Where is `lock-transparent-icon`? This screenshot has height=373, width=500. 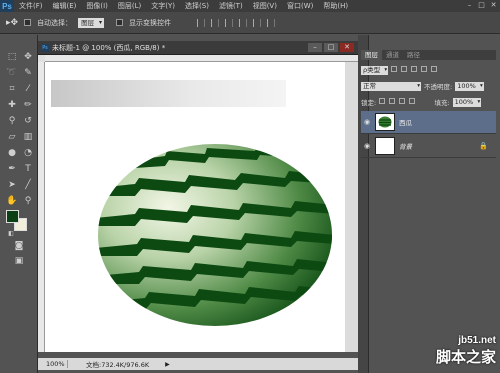
lock-transparent-icon is located at coordinates (382, 101).